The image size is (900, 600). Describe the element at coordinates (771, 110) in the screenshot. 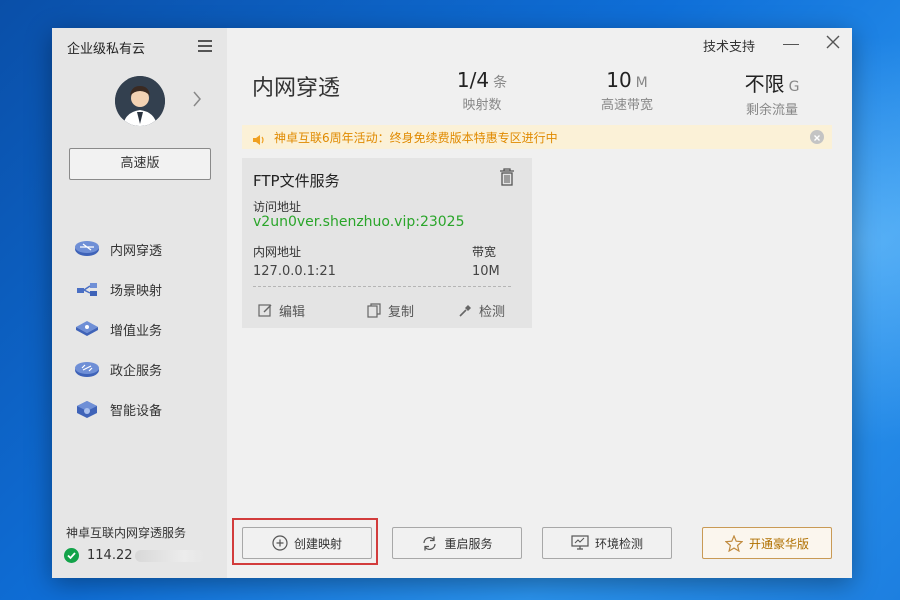

I see `stat-label: 剩余流量` at that location.